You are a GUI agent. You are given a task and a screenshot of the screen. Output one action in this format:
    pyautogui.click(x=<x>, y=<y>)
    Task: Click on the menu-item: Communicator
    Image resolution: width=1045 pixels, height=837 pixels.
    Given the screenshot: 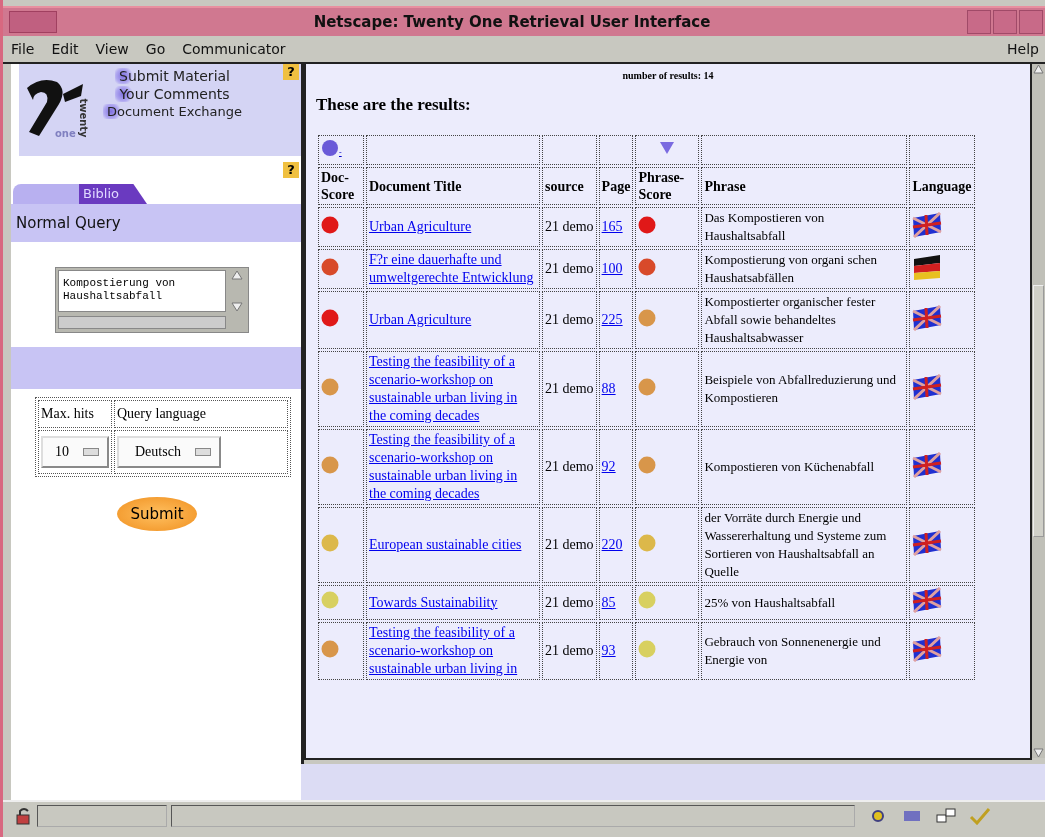 What is the action you would take?
    pyautogui.click(x=234, y=49)
    